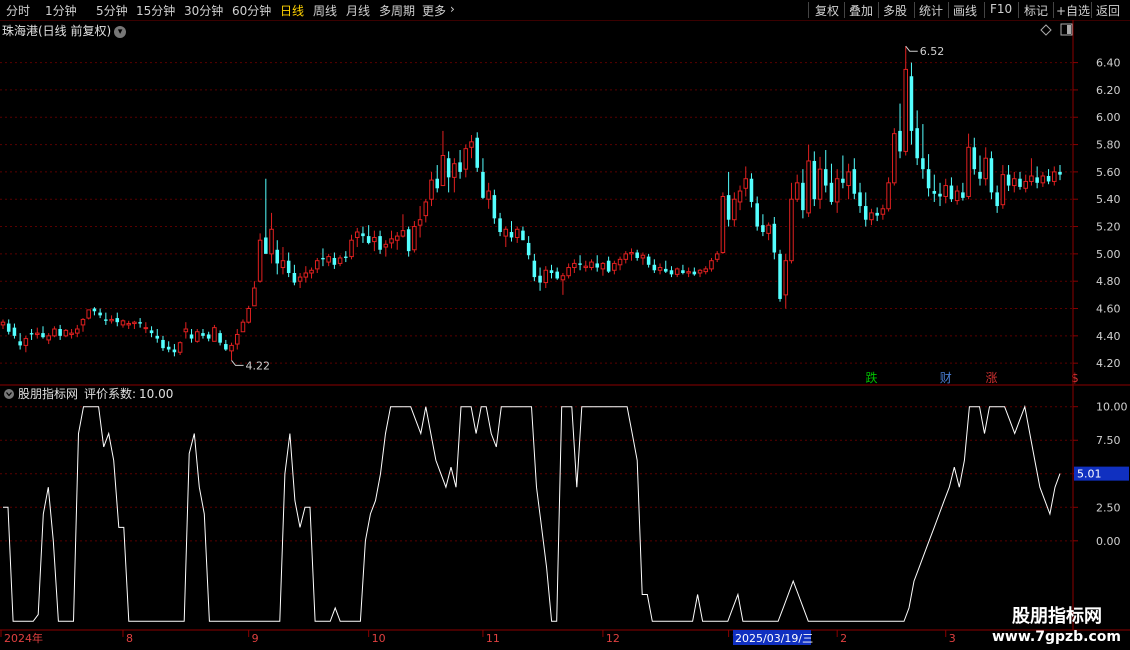 Image resolution: width=1130 pixels, height=650 pixels. What do you see at coordinates (251, 10) in the screenshot?
I see `tab-60min: 60分钟` at bounding box center [251, 10].